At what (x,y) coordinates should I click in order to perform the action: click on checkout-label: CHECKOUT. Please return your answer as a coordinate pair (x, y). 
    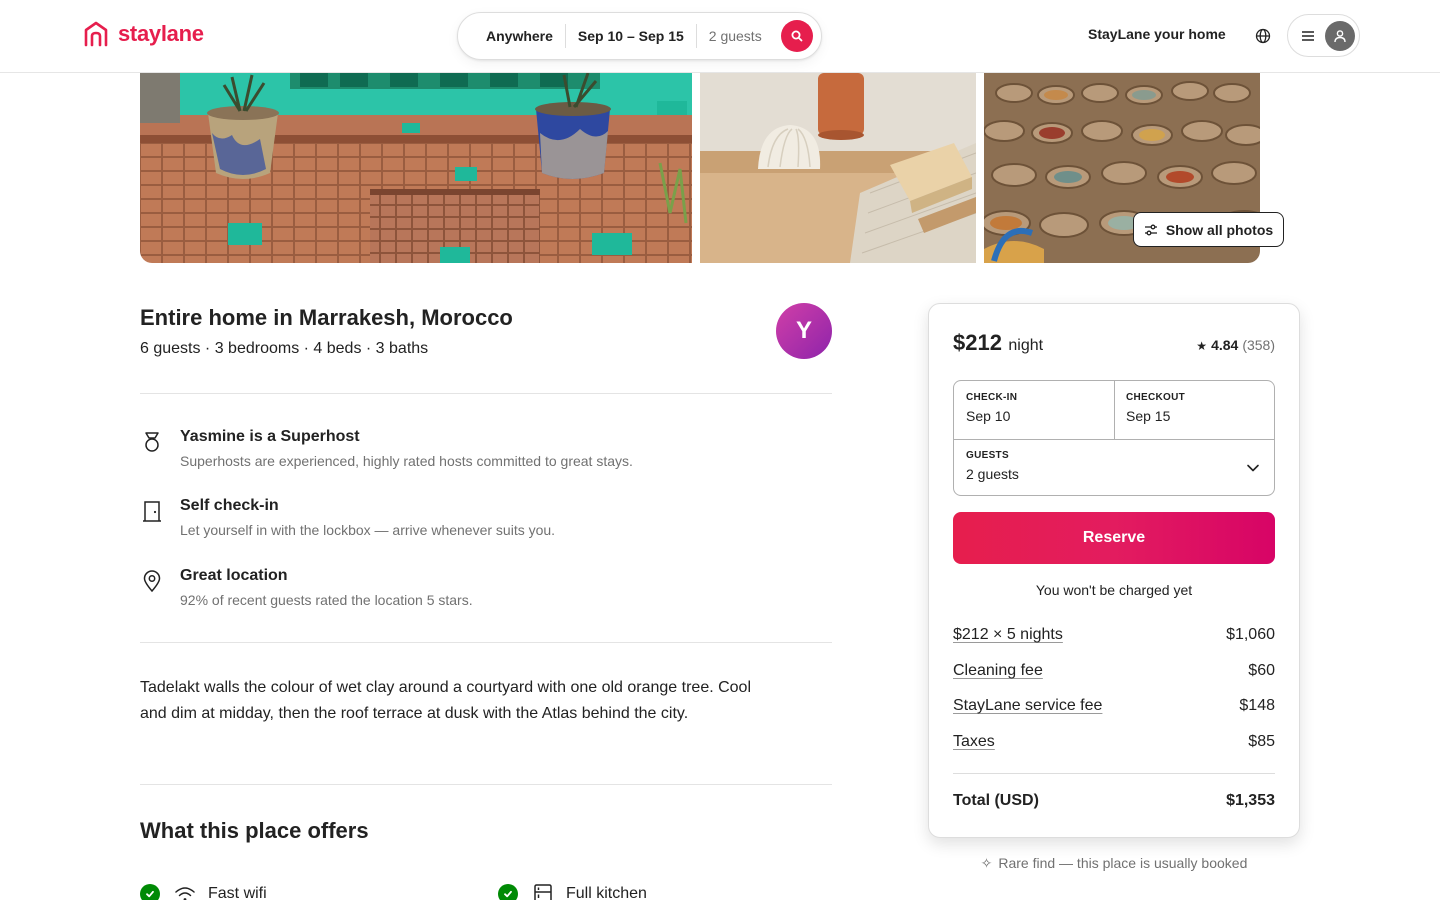
    Looking at the image, I should click on (1156, 397).